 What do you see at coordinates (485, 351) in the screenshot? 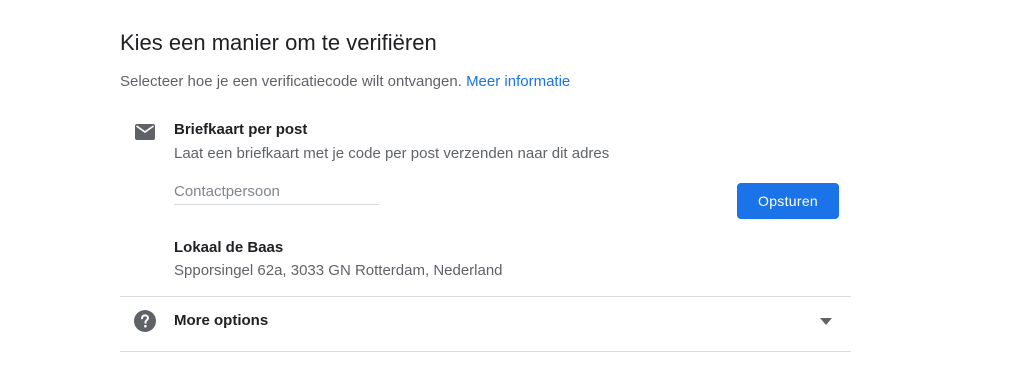
I see `divider-bottom` at bounding box center [485, 351].